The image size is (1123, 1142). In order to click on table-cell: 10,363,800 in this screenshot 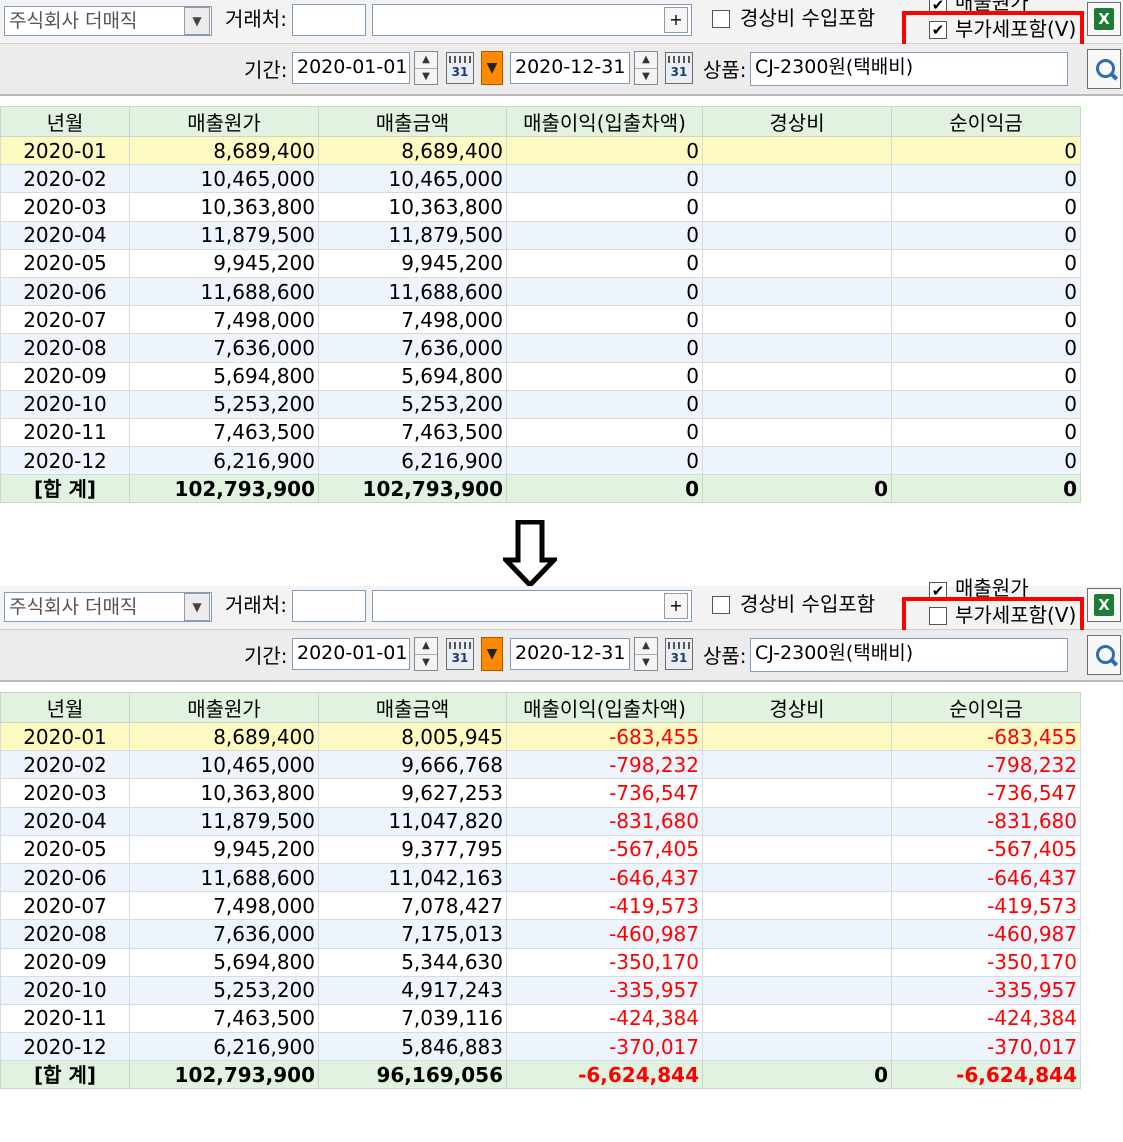, I will do `click(224, 793)`.